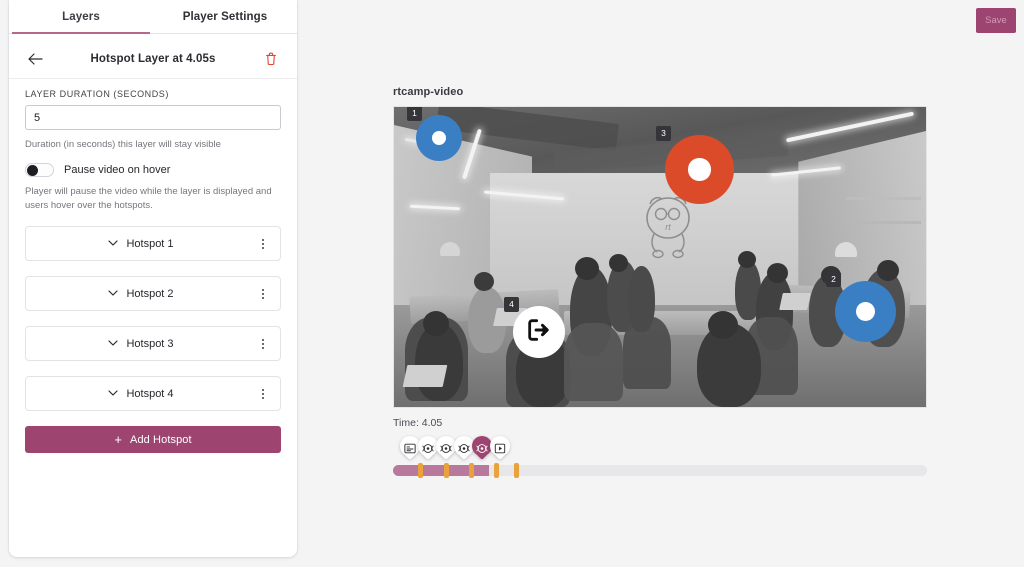 This screenshot has height=567, width=1024. I want to click on sidebar-tabbar: Layers Player Settings, so click(153, 17).